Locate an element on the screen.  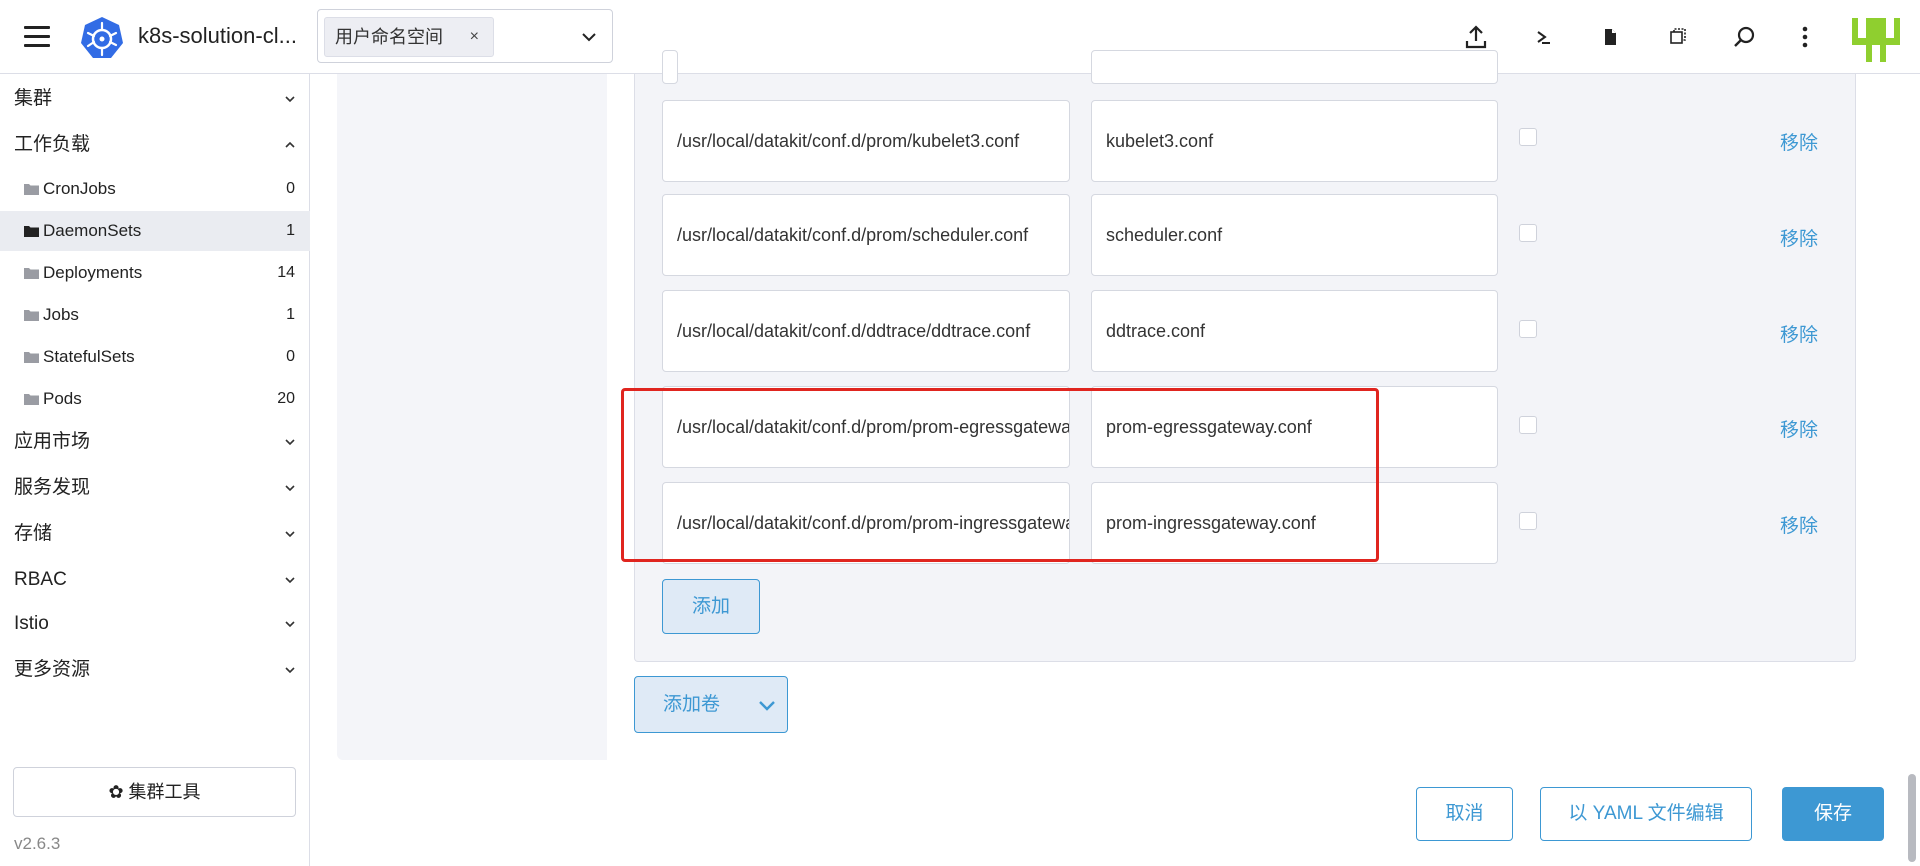
nav-group-rbac: RBAC is located at coordinates (155, 580).